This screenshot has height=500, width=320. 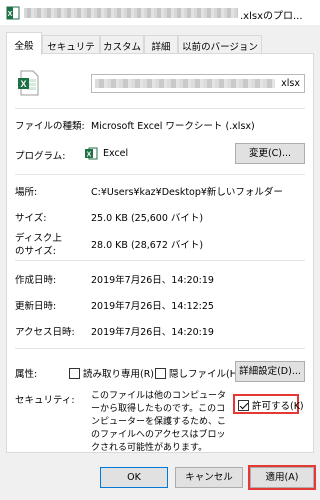 I want to click on readonly-checkbox: 読み取り専用(R), so click(x=111, y=373).